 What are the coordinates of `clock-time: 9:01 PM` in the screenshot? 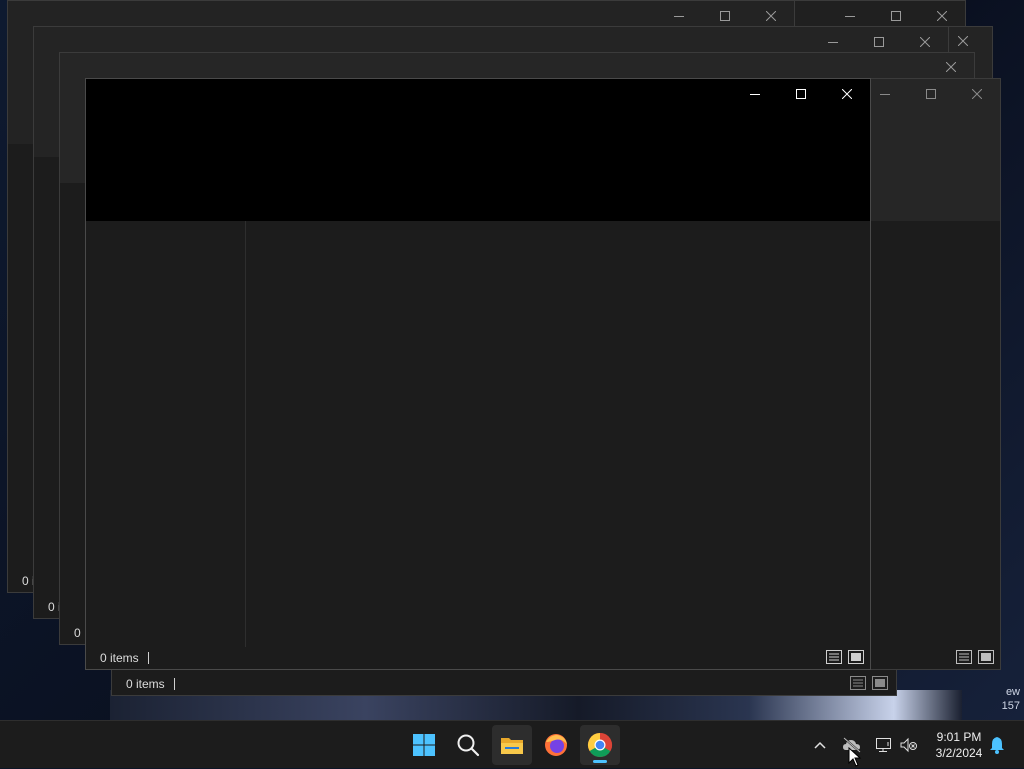 It's located at (959, 737).